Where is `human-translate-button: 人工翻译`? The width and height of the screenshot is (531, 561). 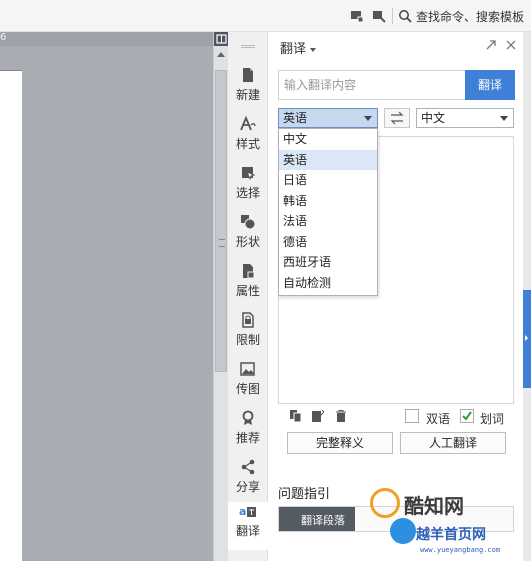 human-translate-button: 人工翻译 is located at coordinates (453, 443).